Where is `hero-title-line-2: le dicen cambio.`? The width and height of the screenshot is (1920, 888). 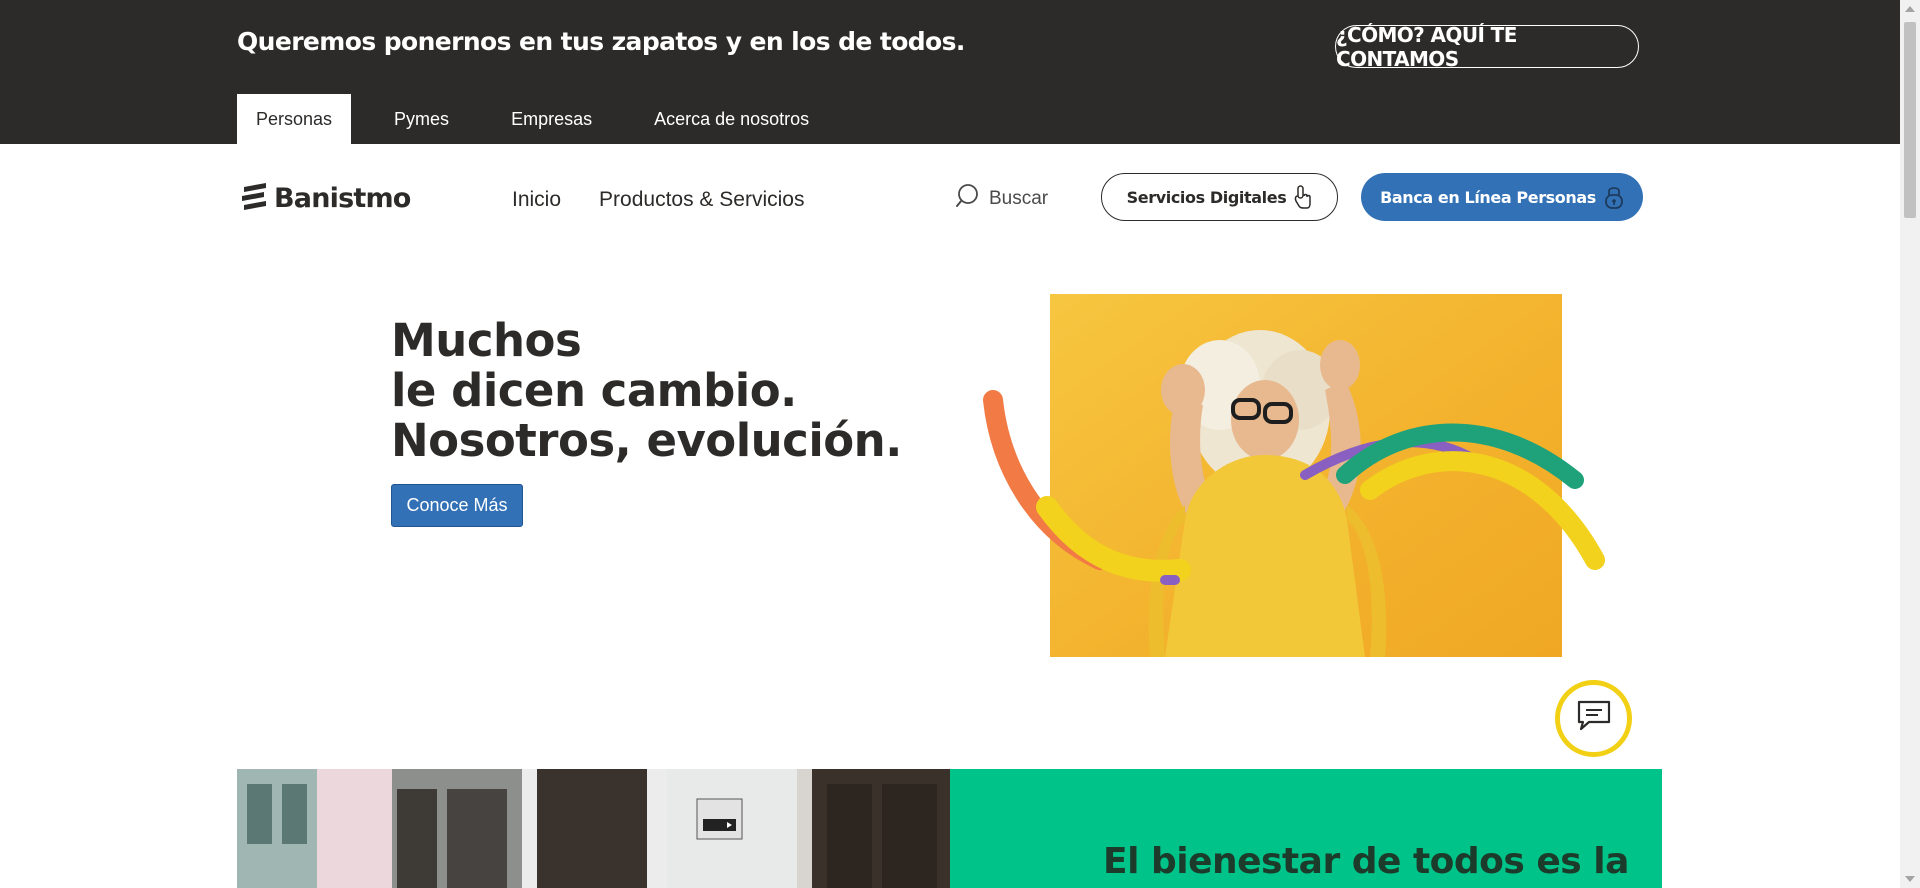
hero-title-line-2: le dicen cambio. is located at coordinates (594, 390).